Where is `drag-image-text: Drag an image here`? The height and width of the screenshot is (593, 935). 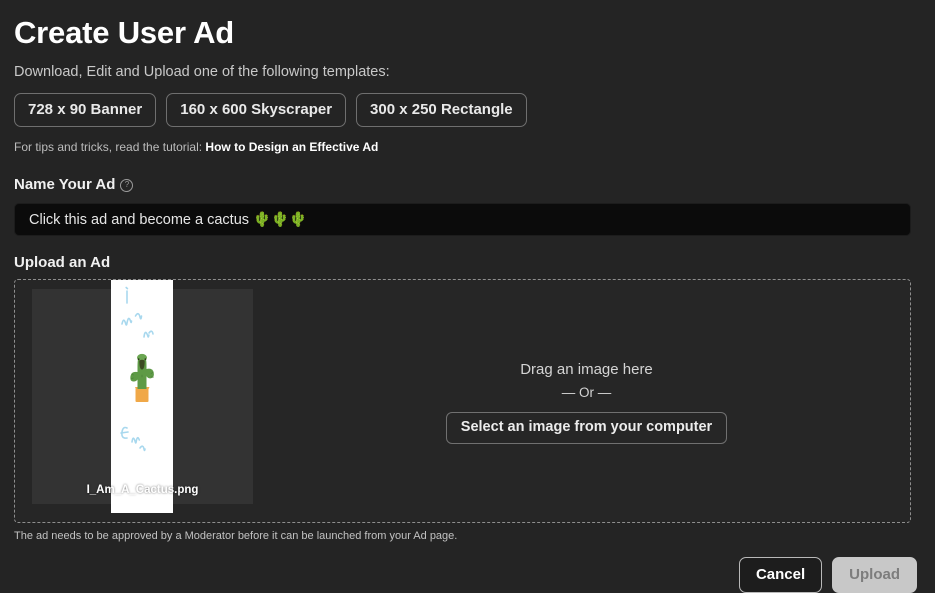 drag-image-text: Drag an image here is located at coordinates (586, 369).